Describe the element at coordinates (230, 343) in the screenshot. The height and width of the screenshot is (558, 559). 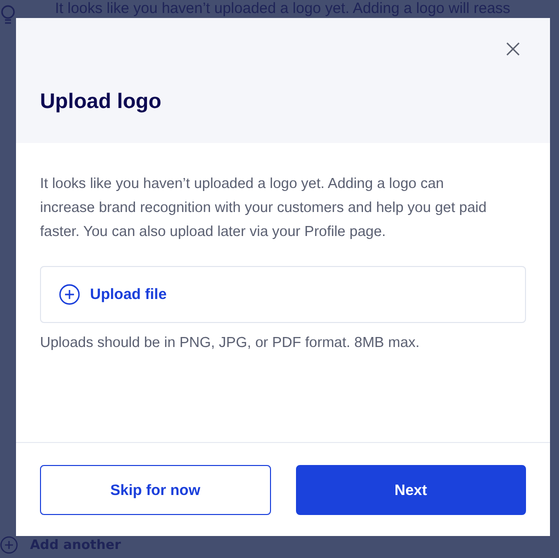
I see `hint-text: Uploads should be in PNG, JPG, or PDF format. 8MB max.` at that location.